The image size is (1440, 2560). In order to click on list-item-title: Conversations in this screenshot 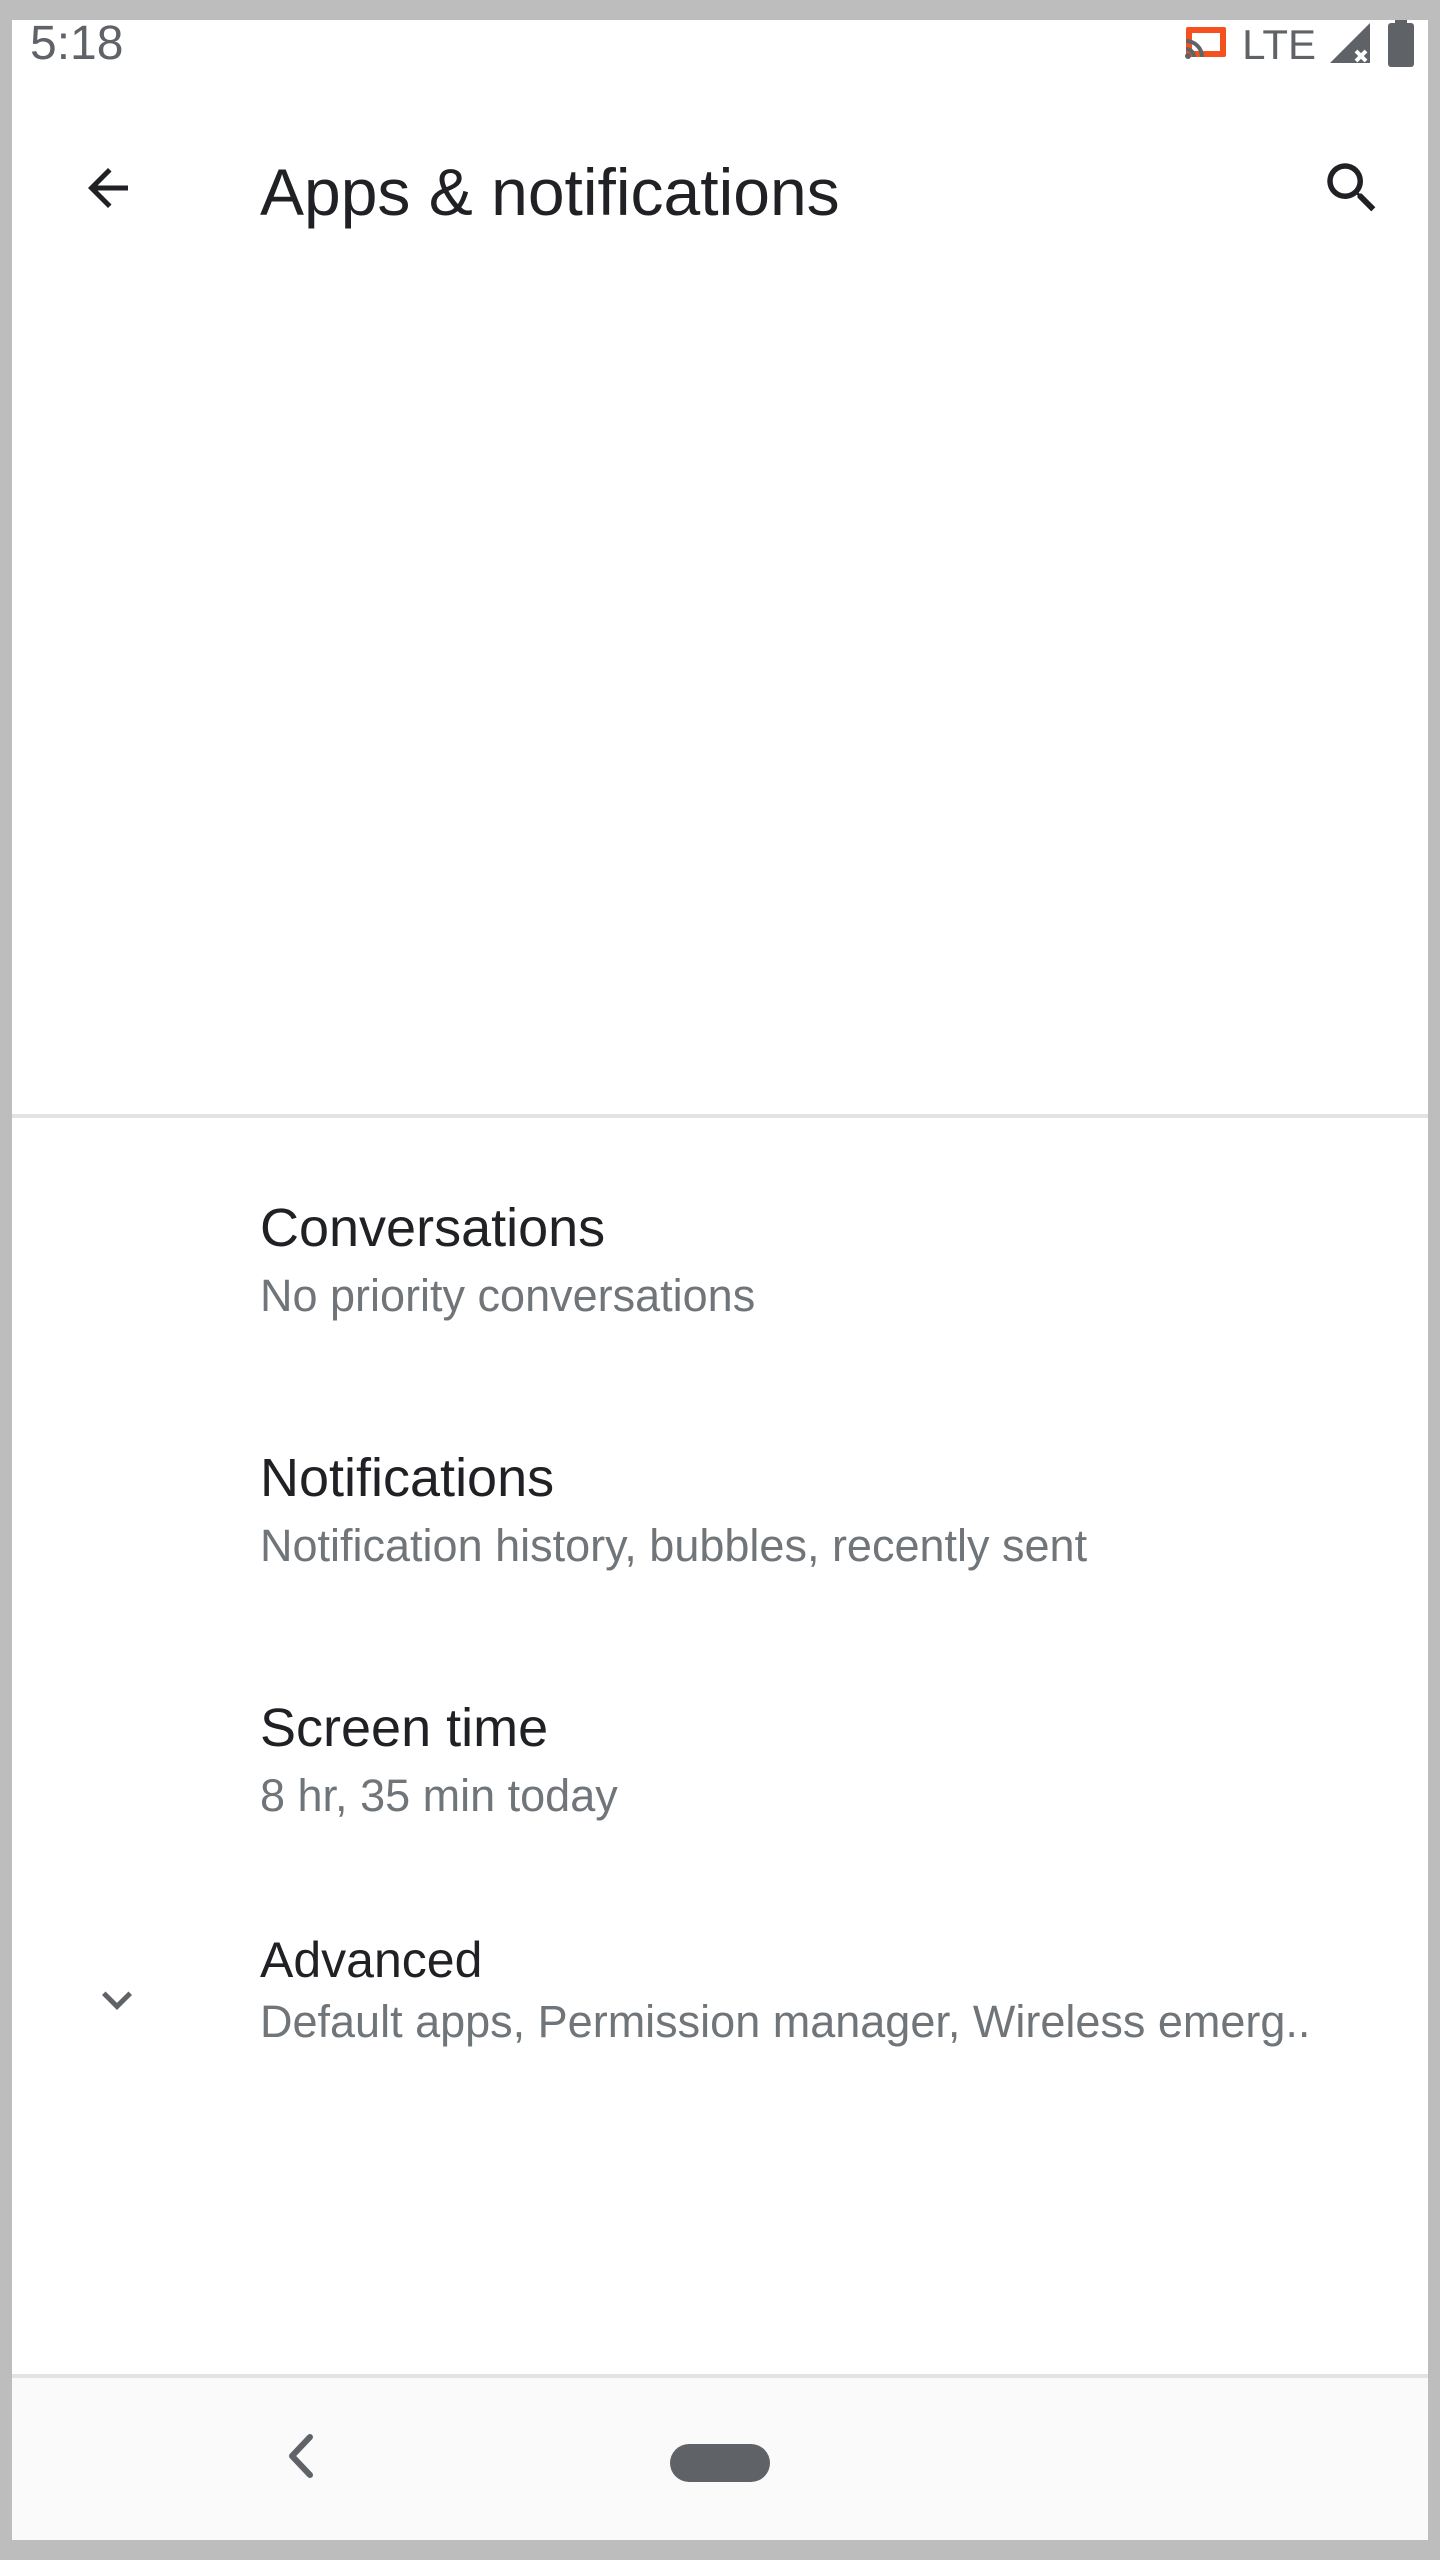, I will do `click(433, 1228)`.